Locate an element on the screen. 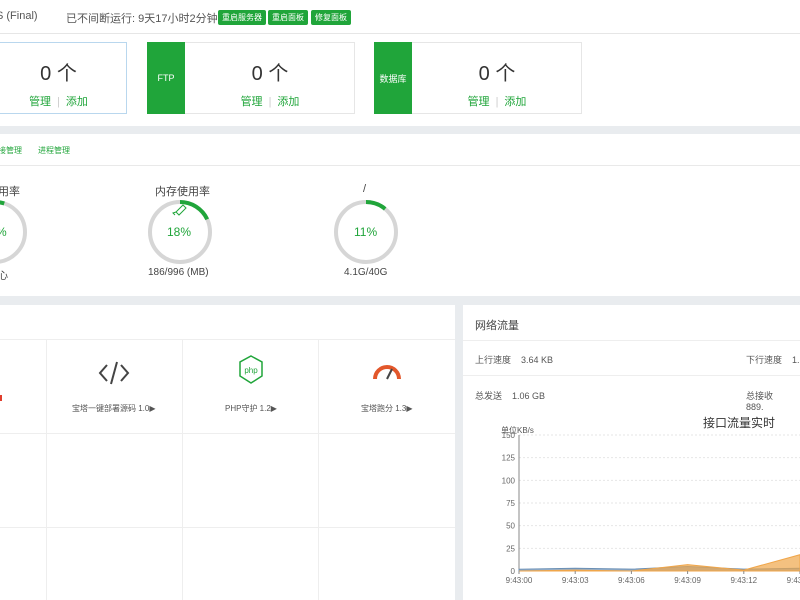 This screenshot has width=800, height=600. download-speed: 下行速度 1. is located at coordinates (773, 359).